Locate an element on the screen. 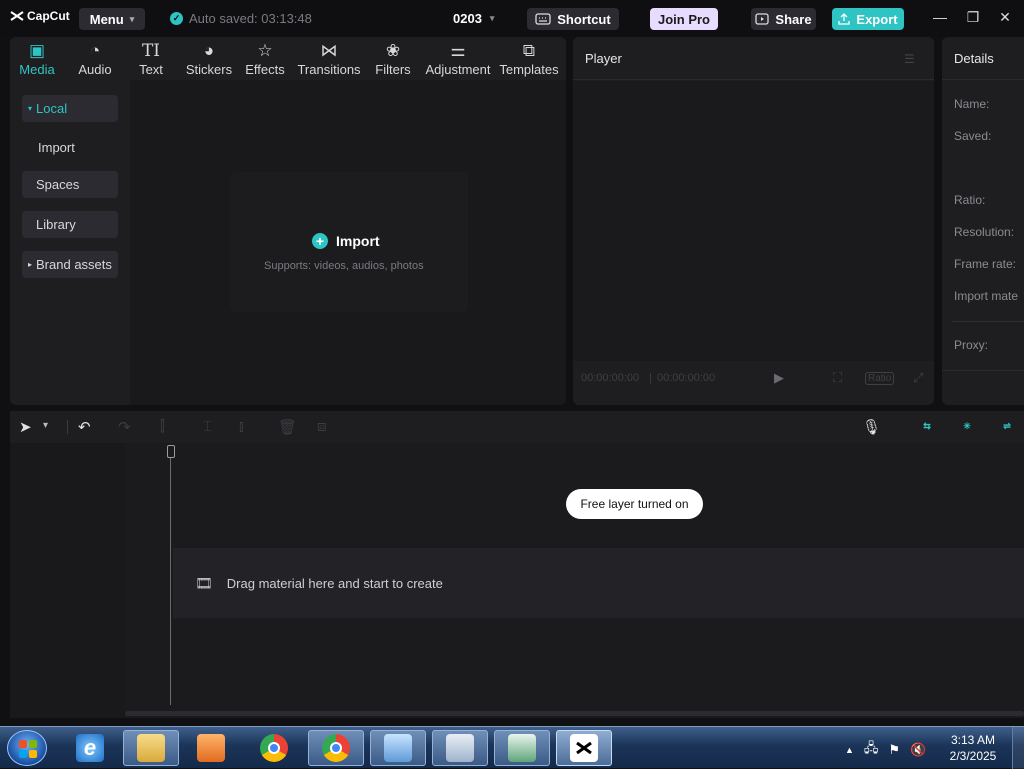 The image size is (1024, 769). sidebar-item-spaces: Spaces is located at coordinates (70, 184).